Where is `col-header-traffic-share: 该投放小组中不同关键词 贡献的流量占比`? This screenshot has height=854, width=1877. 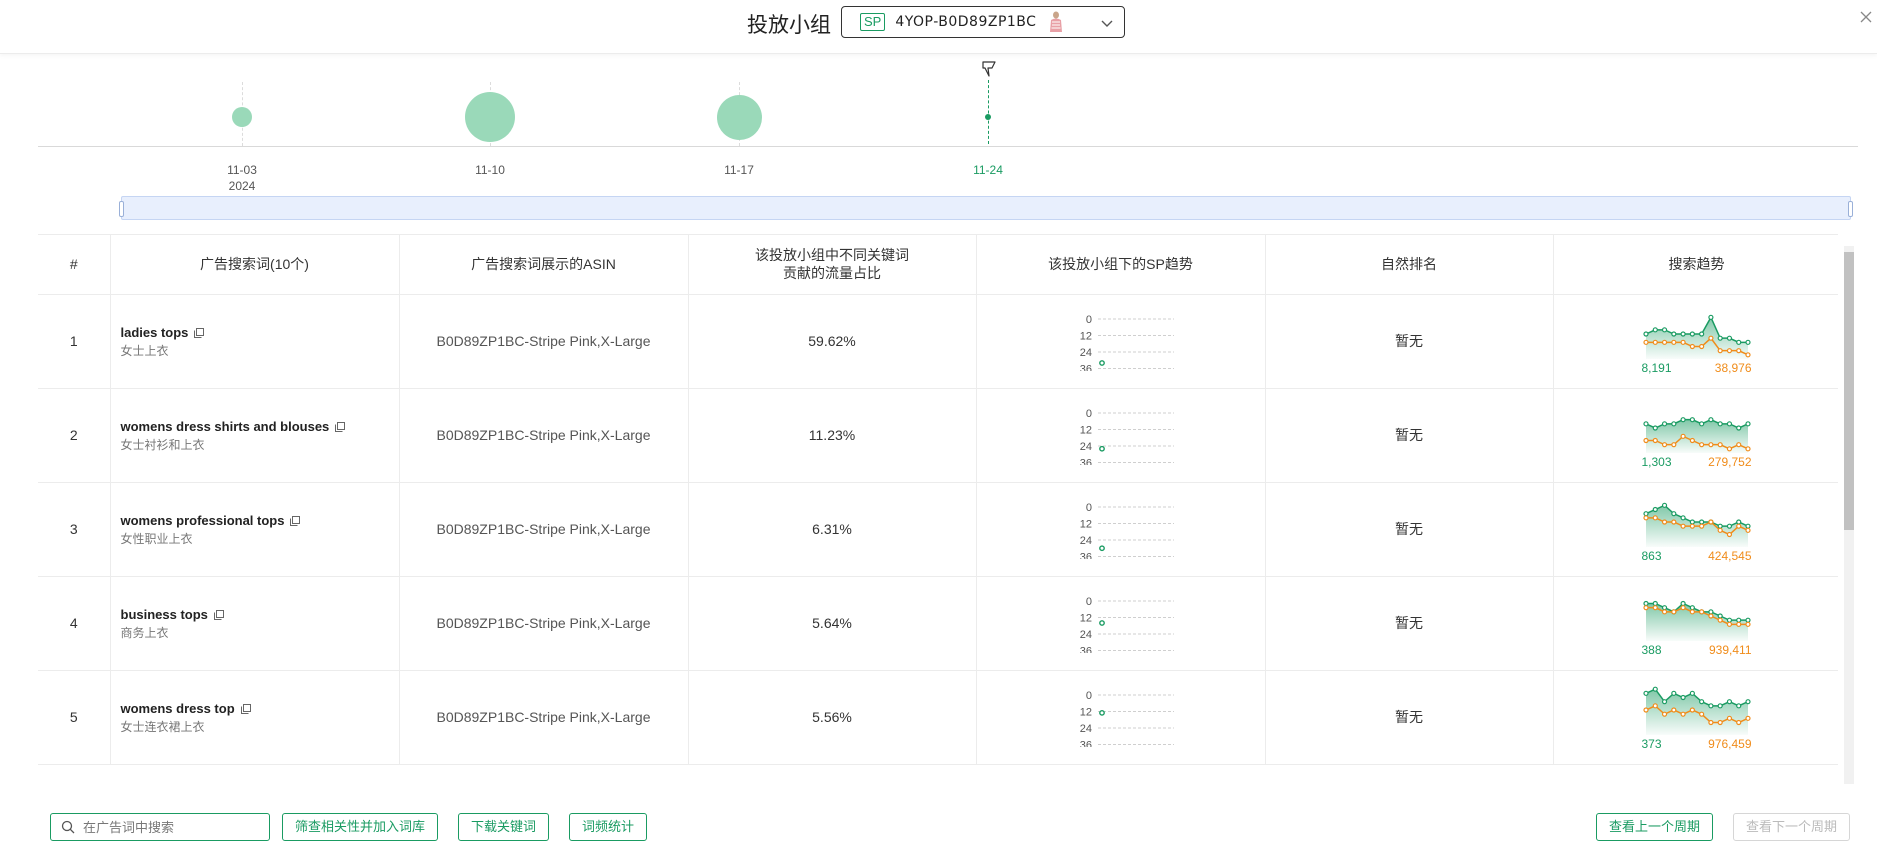 col-header-traffic-share: 该投放小组中不同关键词 贡献的流量占比 is located at coordinates (832, 265).